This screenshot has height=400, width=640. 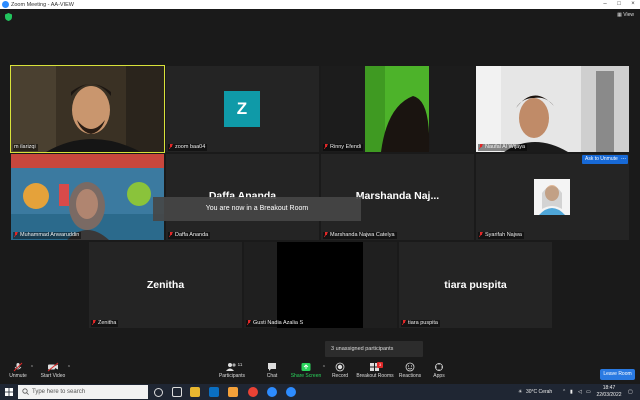 I want to click on participant-tile-muhammad-anwaruddin: Muhammad Anwaruddin, so click(x=87, y=197).